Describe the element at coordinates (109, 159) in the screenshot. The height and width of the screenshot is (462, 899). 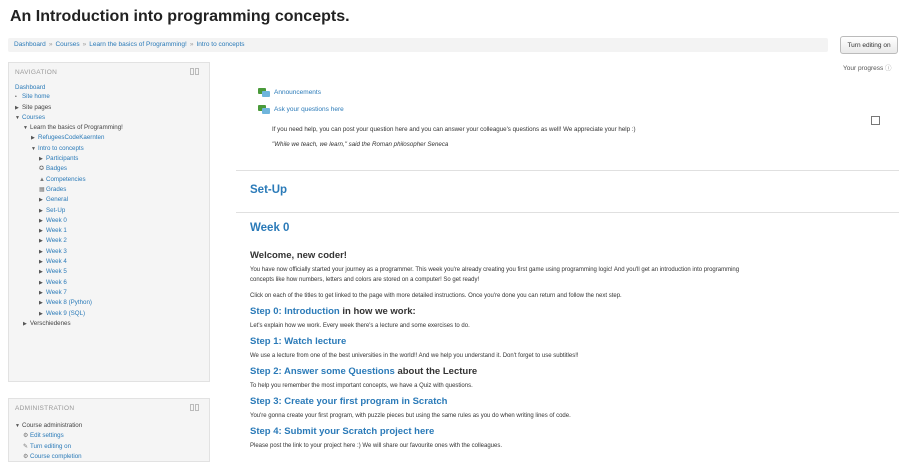
I see `nav-participants: ▶ Participants` at that location.